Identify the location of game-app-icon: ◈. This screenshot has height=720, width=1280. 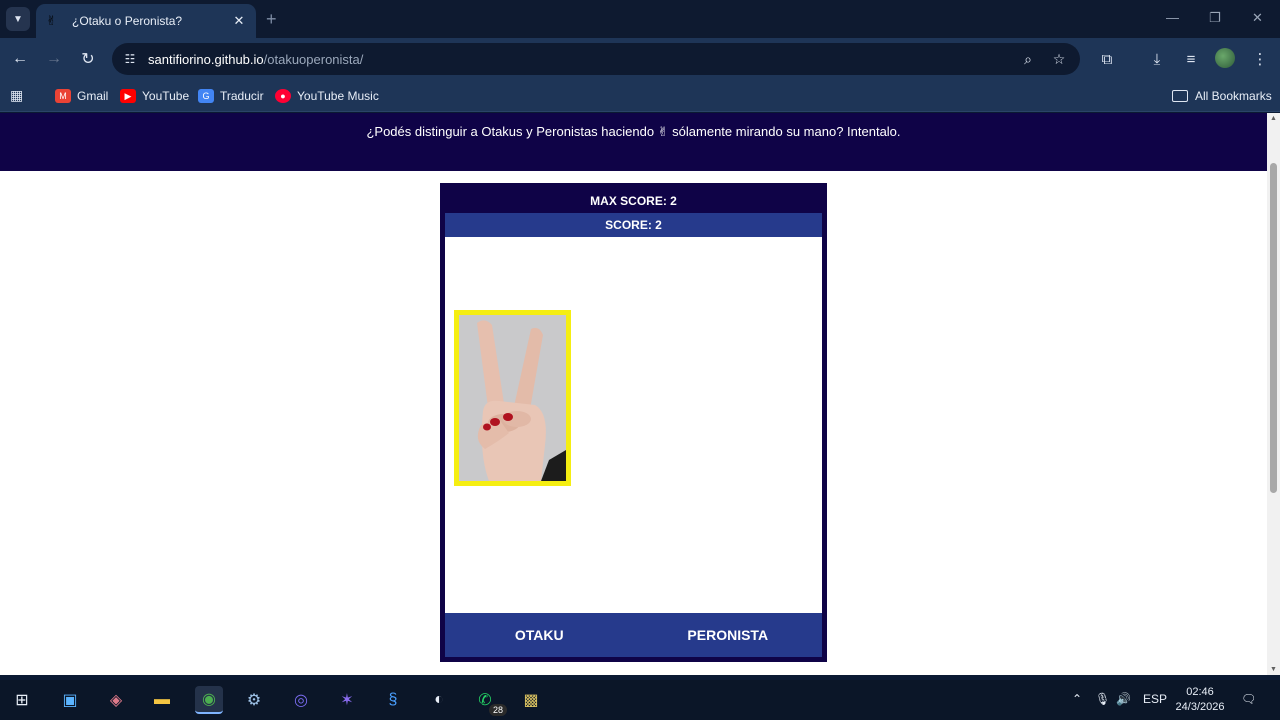
(116, 700).